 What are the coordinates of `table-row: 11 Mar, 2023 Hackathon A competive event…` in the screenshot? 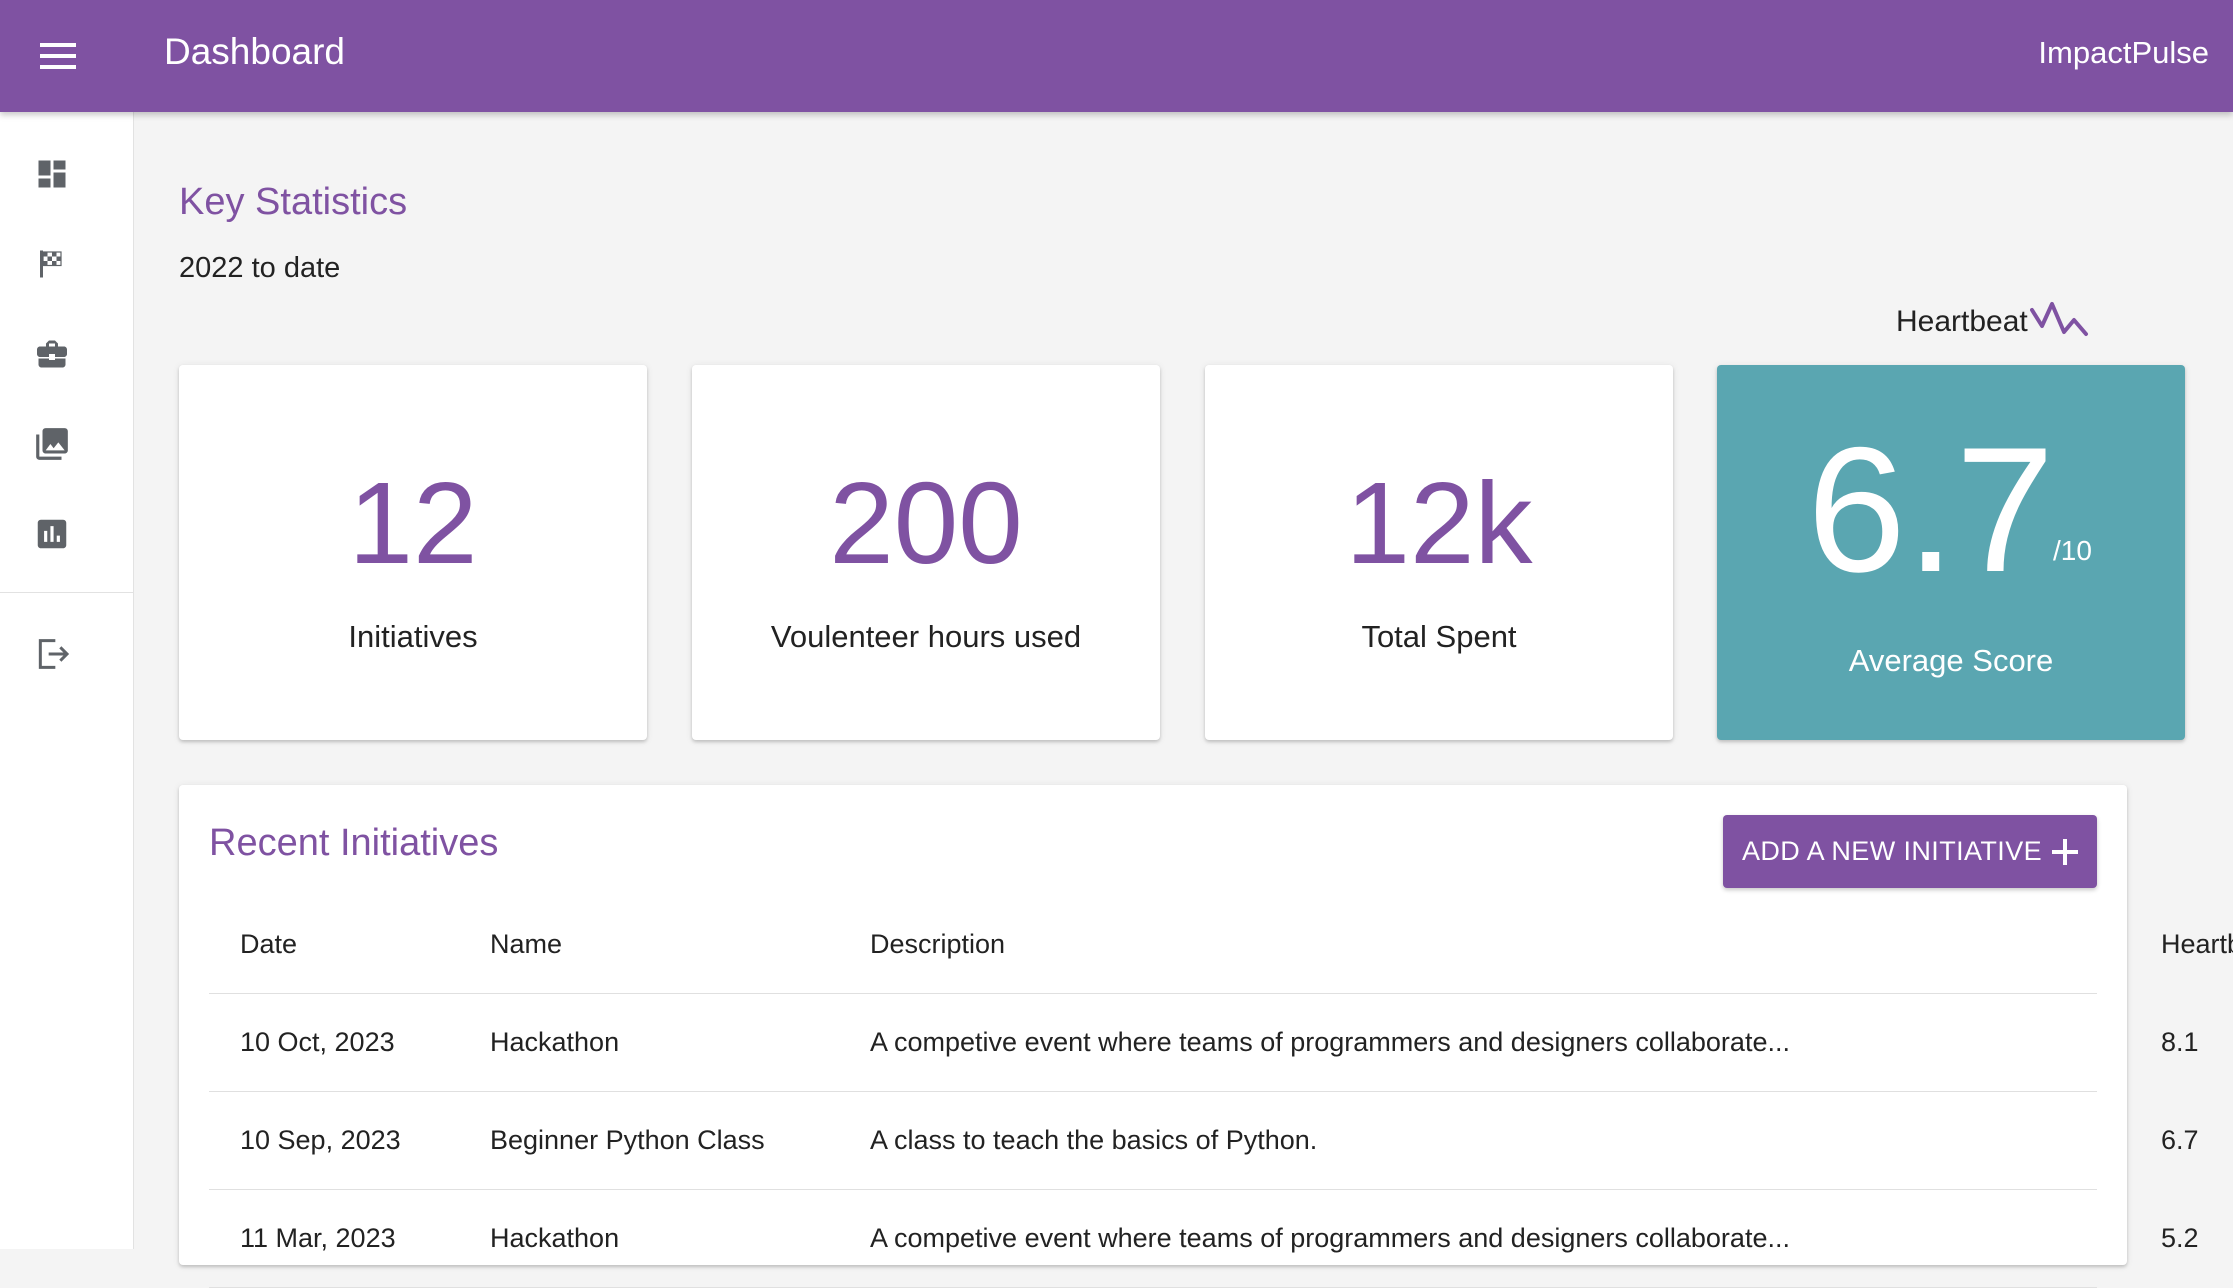 It's located at (1204, 1238).